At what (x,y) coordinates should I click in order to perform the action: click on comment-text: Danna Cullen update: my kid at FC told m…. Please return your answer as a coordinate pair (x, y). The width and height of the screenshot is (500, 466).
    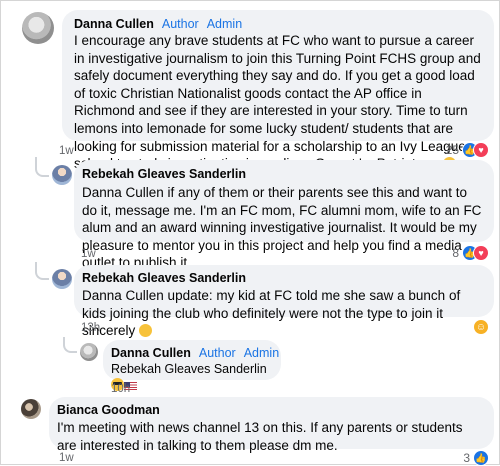
    Looking at the image, I should click on (271, 313).